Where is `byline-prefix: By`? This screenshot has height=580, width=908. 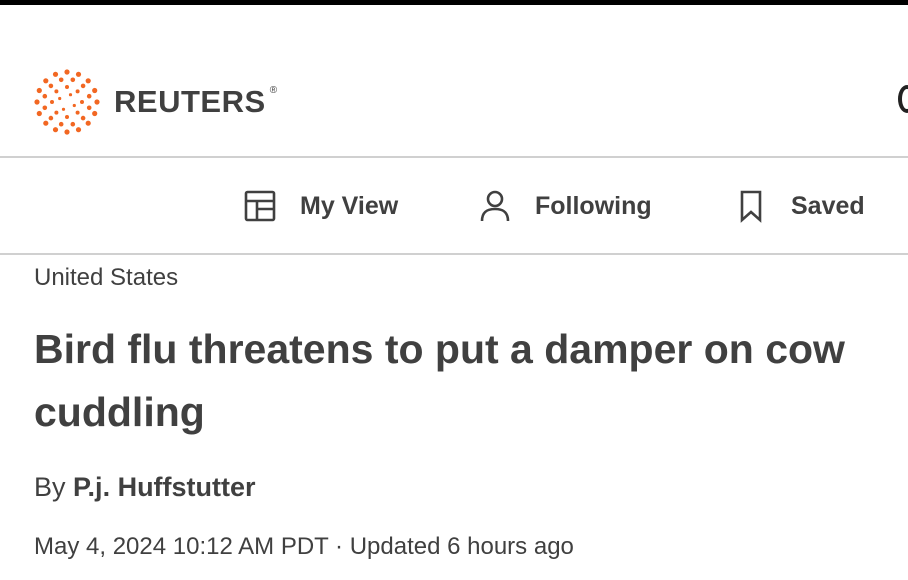 byline-prefix: By is located at coordinates (50, 487).